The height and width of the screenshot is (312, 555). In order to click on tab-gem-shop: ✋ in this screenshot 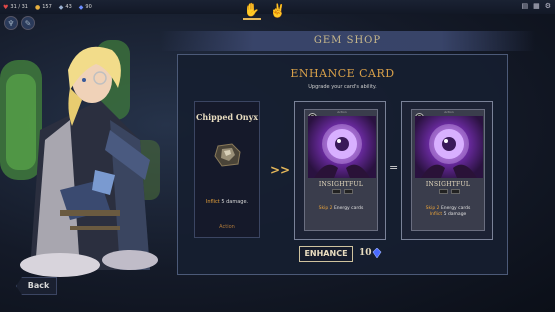, I will do `click(252, 11)`.